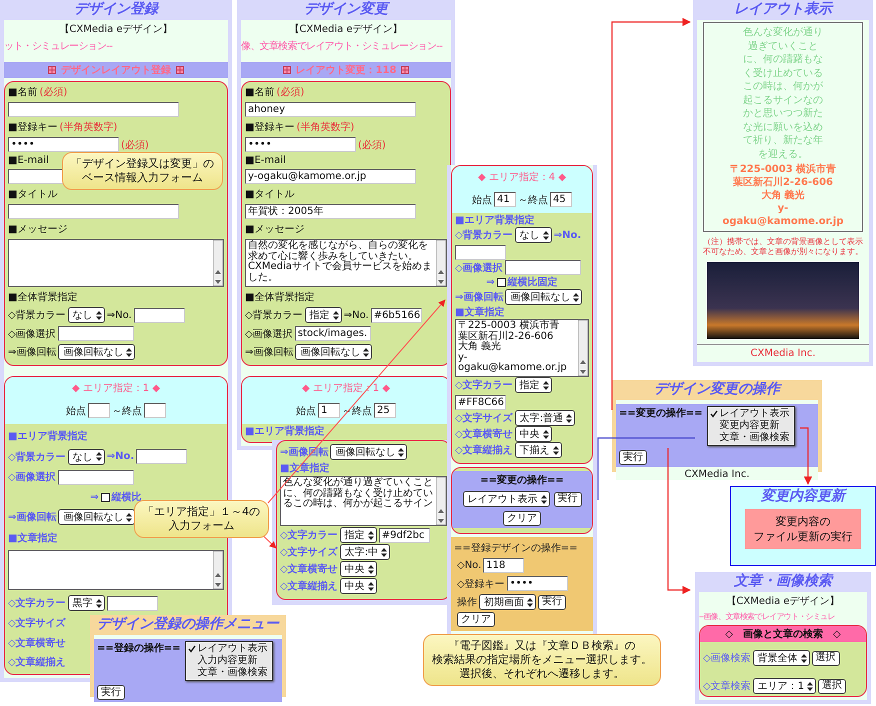  I want to click on dropdown: 太字:普通, so click(545, 418).